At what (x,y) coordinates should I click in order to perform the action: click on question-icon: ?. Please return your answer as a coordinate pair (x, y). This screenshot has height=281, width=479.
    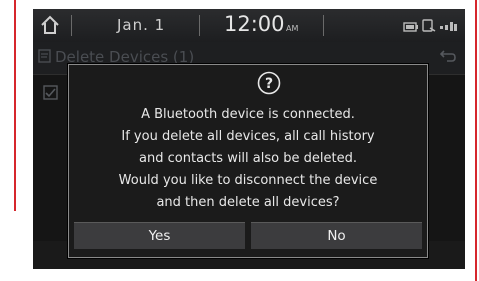
    Looking at the image, I should click on (269, 83).